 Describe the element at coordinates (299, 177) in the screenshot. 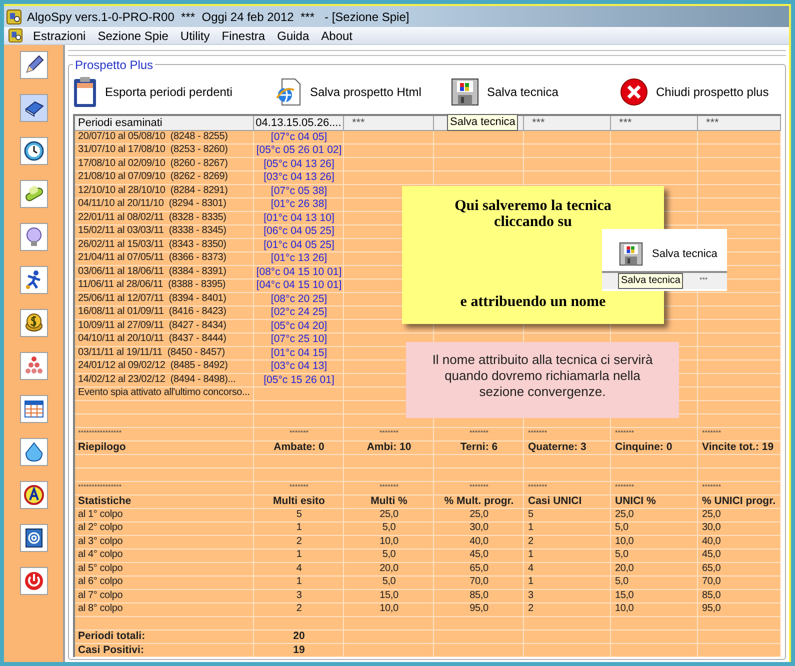

I see `table-cell-text: [03°c 04 13 26]` at that location.